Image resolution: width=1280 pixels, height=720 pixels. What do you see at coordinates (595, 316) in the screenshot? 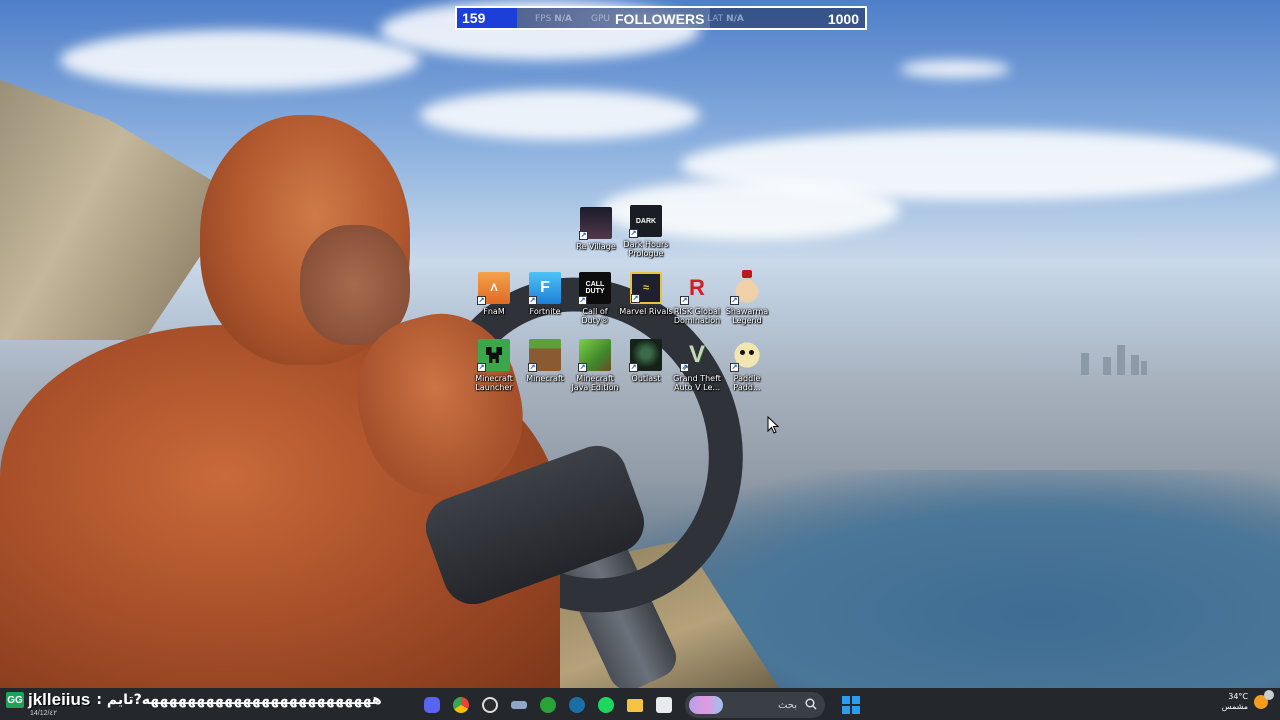
I see `desktop-icon-label: Call of Duty®` at bounding box center [595, 316].